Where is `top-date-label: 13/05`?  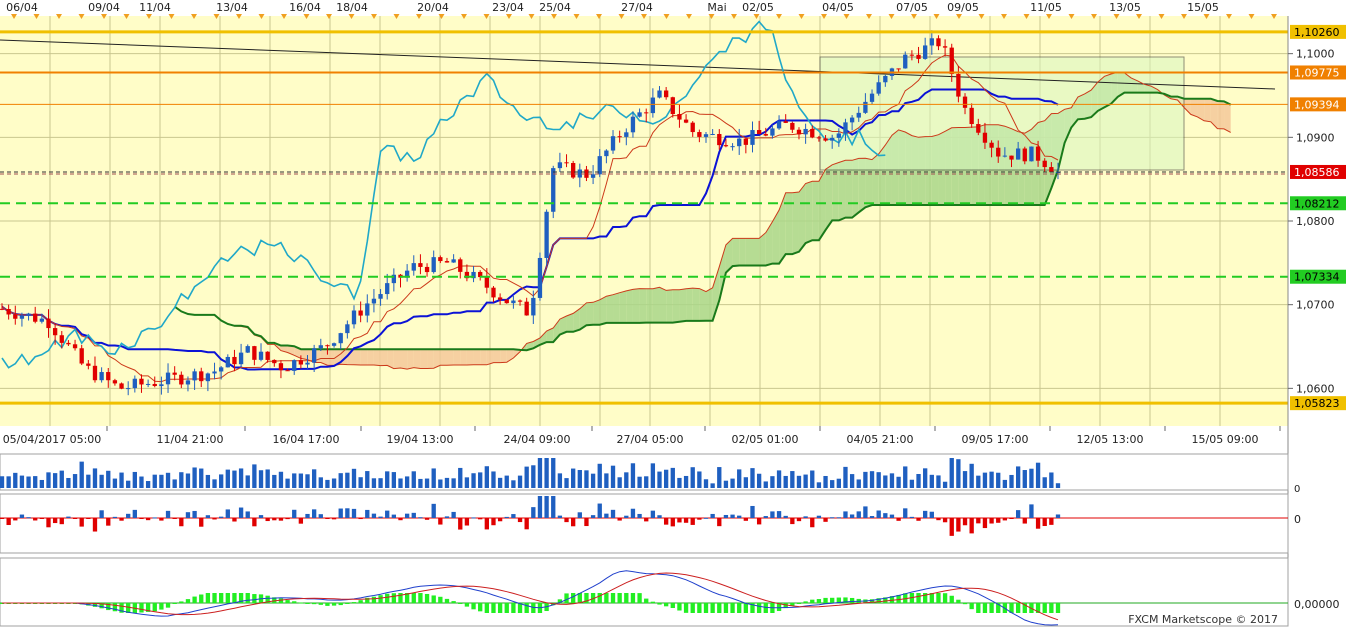 top-date-label: 13/05 is located at coordinates (1125, 7).